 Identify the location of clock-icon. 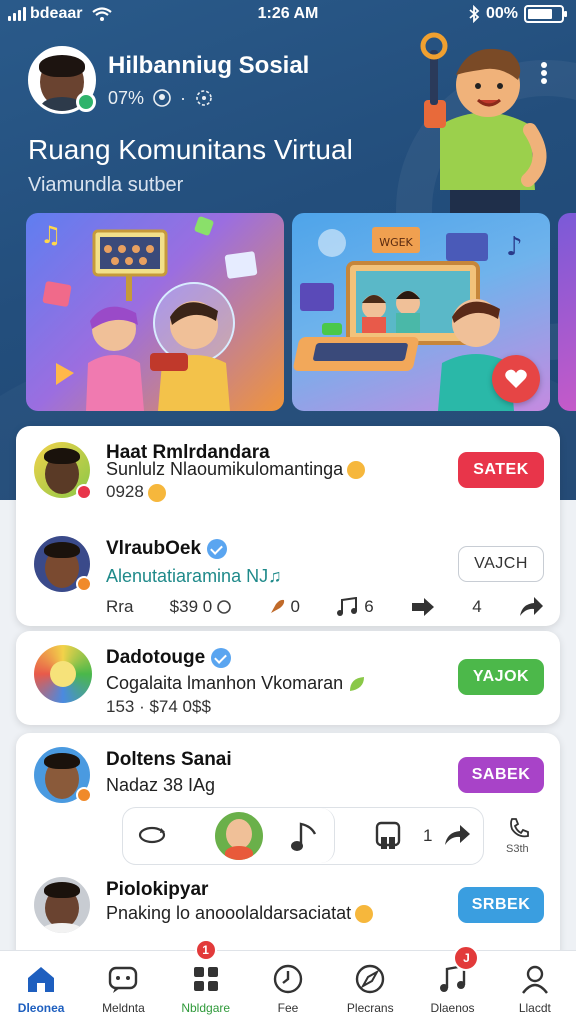
(288, 979).